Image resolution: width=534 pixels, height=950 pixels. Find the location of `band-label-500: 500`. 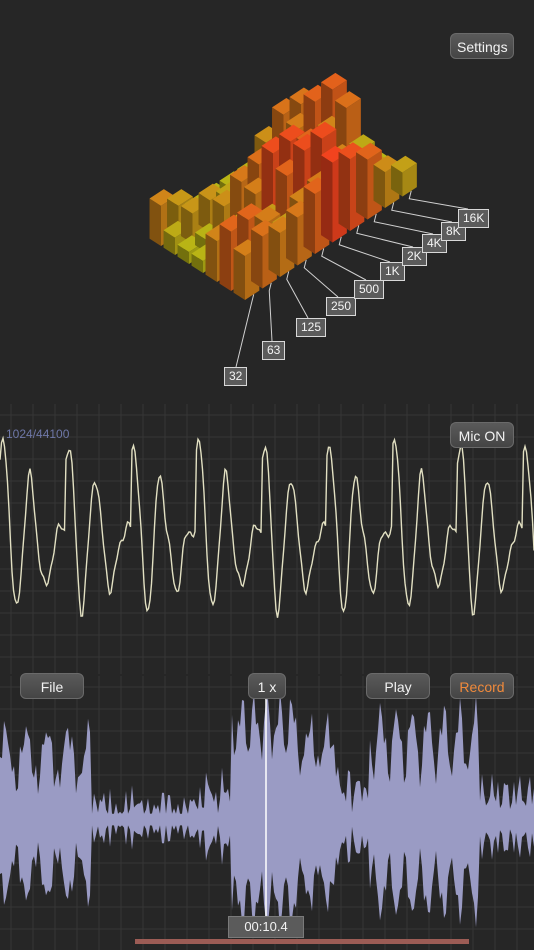

band-label-500: 500 is located at coordinates (369, 289).